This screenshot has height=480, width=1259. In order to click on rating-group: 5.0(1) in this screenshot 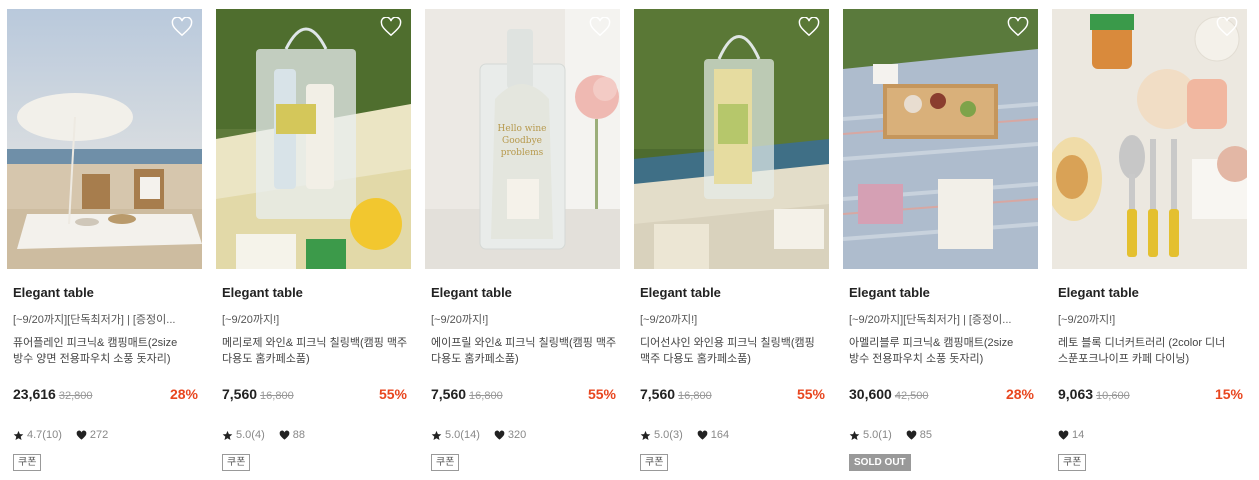, I will do `click(870, 435)`.